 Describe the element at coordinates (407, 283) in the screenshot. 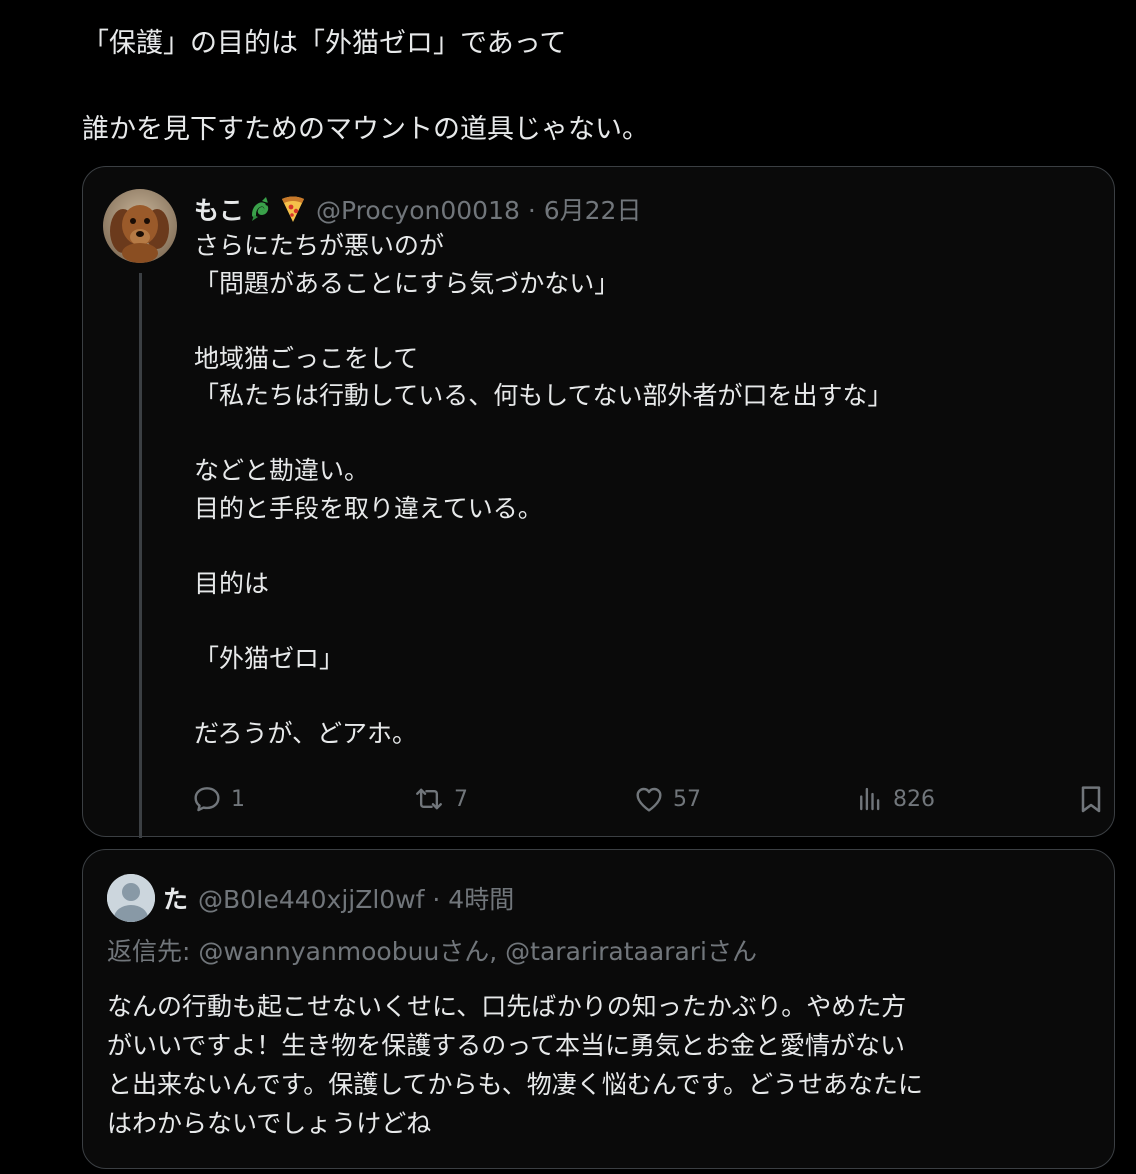

I see `quoted-line: 「問題があることにすら気づかない」` at that location.